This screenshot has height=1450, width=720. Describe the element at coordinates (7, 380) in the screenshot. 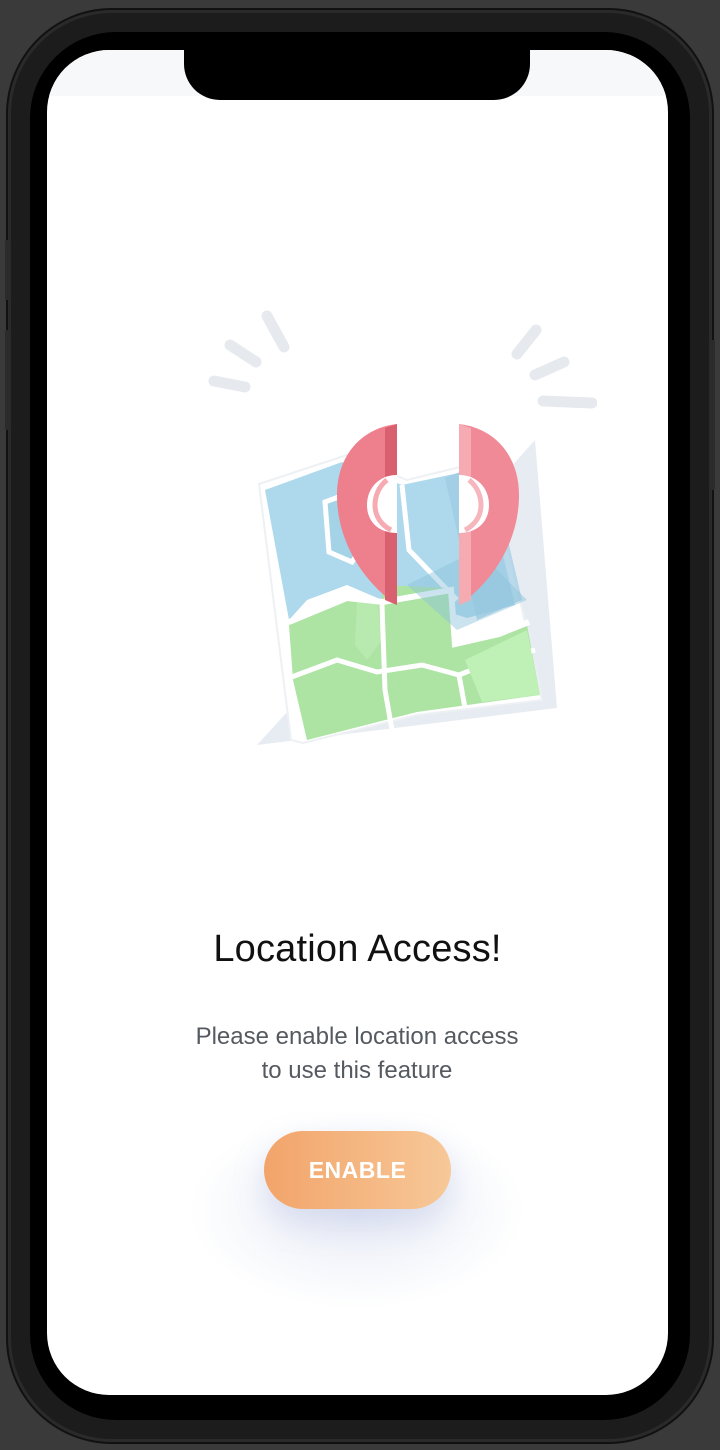

I see `volume-up-button` at that location.